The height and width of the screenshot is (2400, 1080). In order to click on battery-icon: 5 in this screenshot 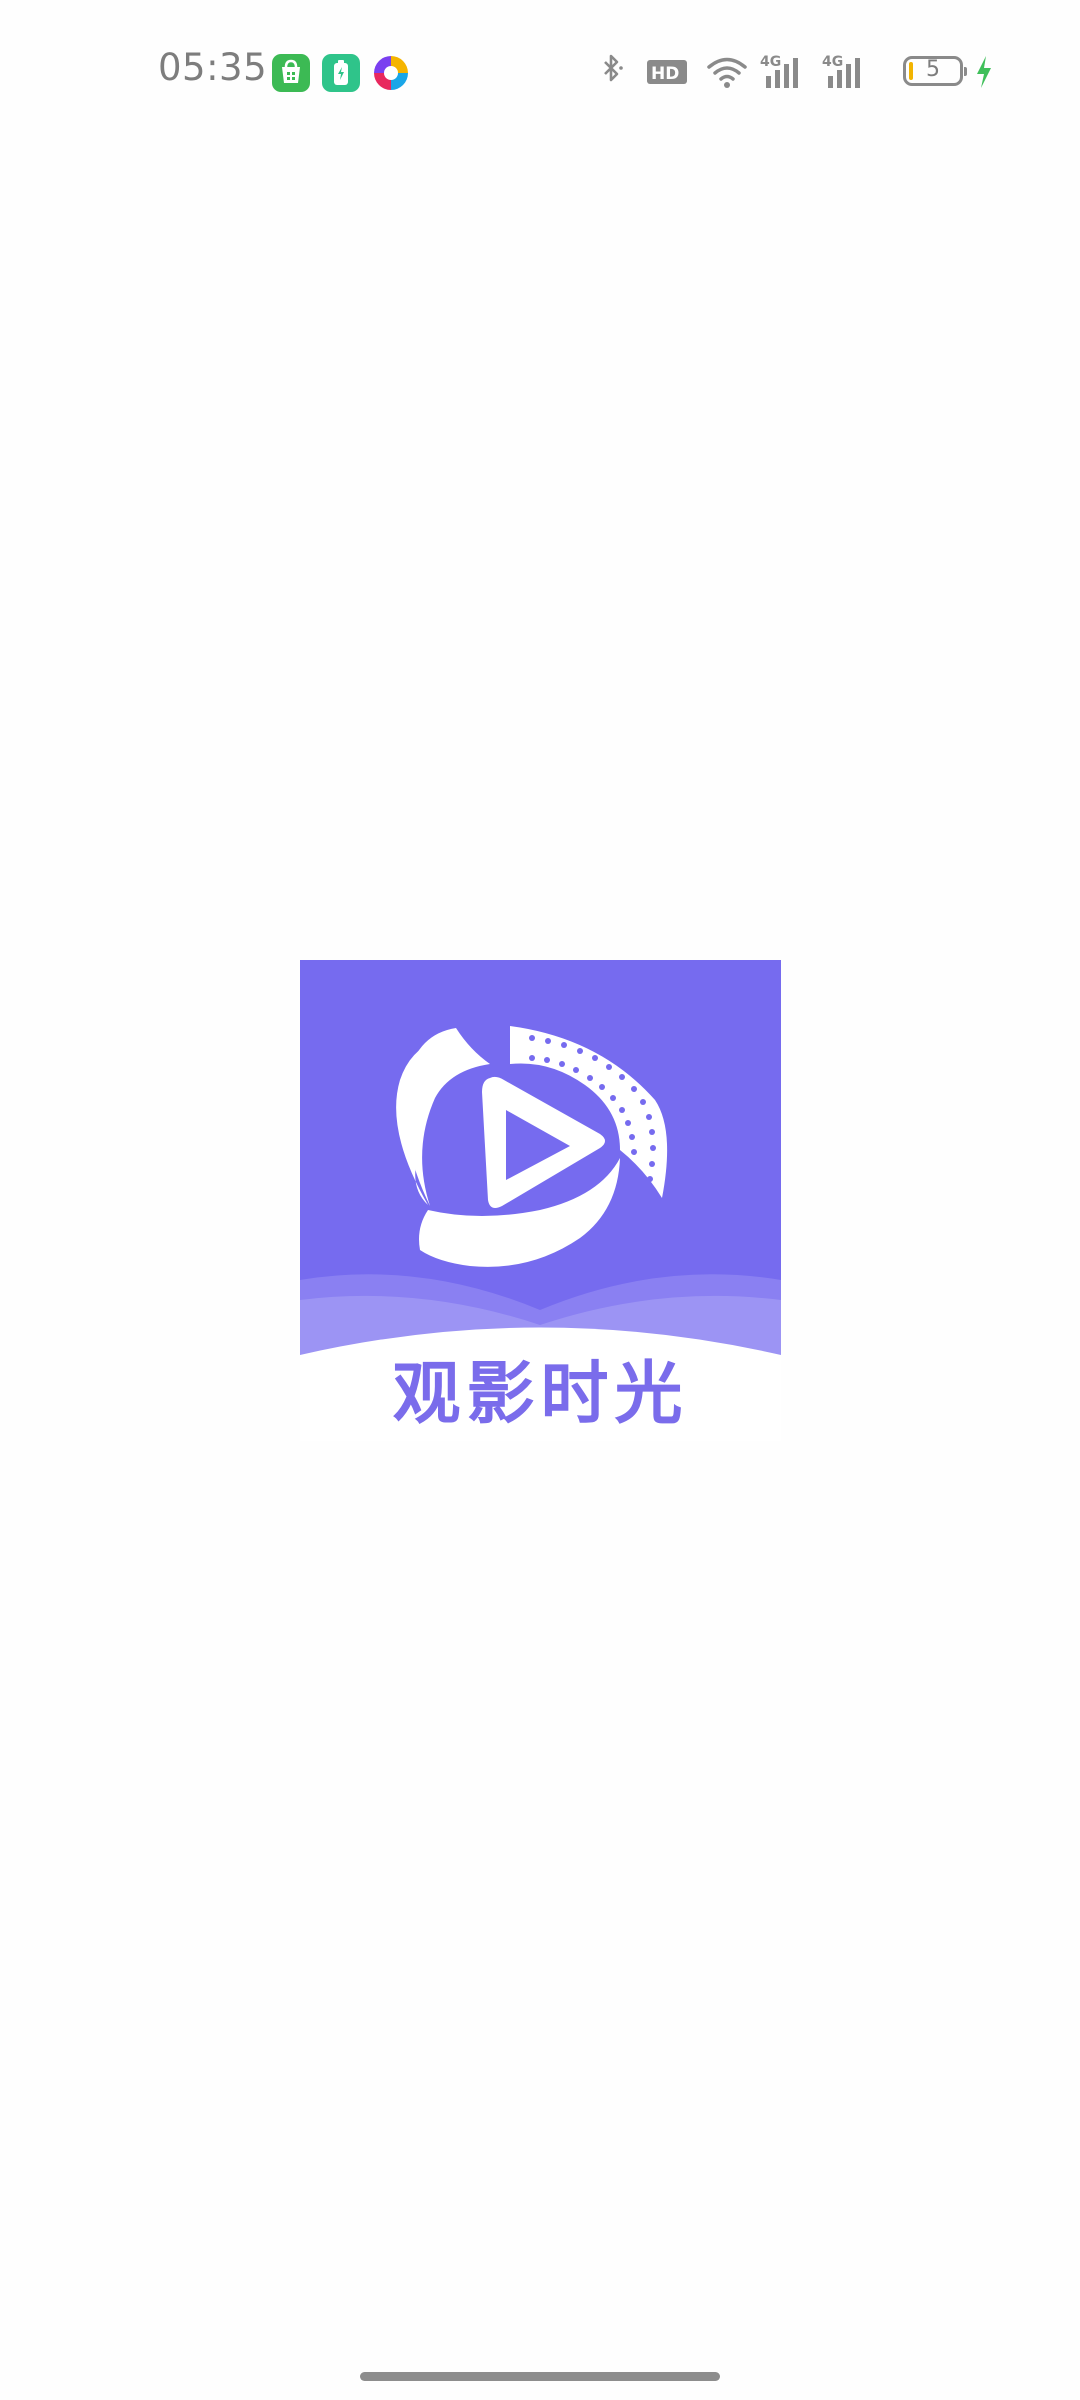, I will do `click(935, 71)`.